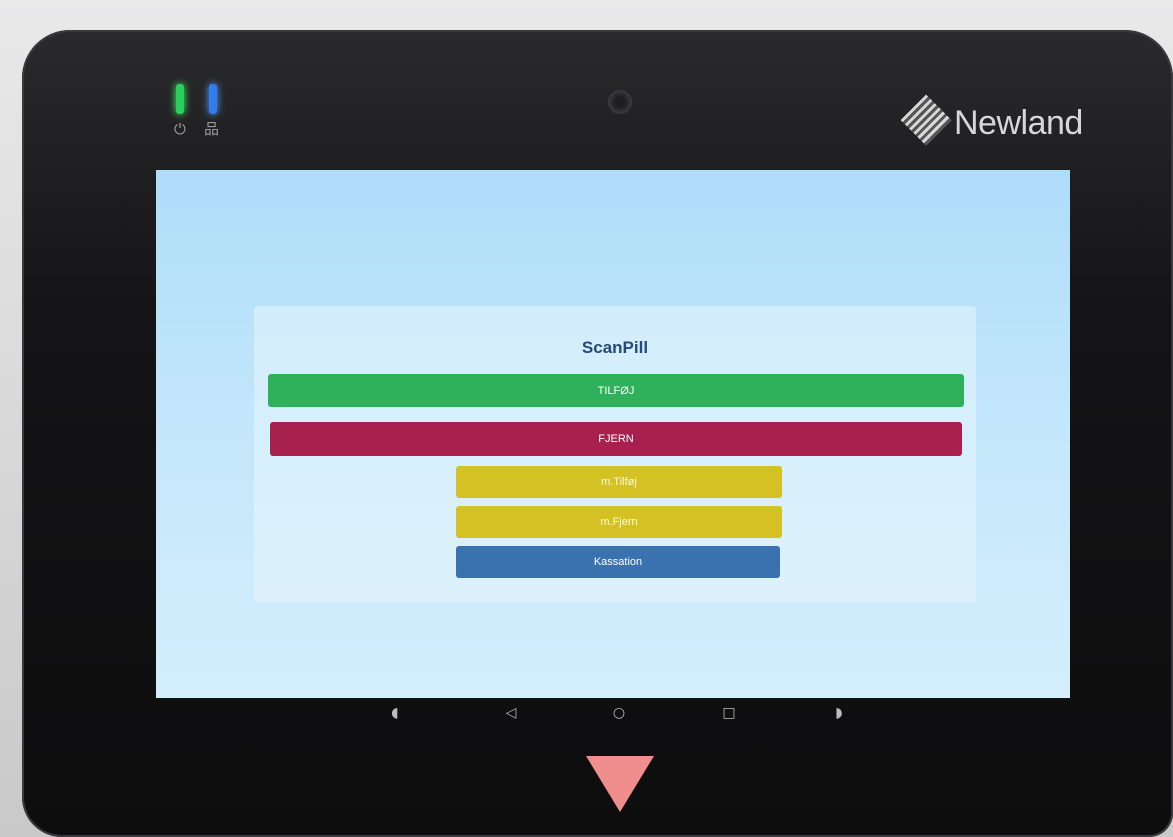  Describe the element at coordinates (619, 482) in the screenshot. I see `multi-add-button: m.Tilføj` at that location.